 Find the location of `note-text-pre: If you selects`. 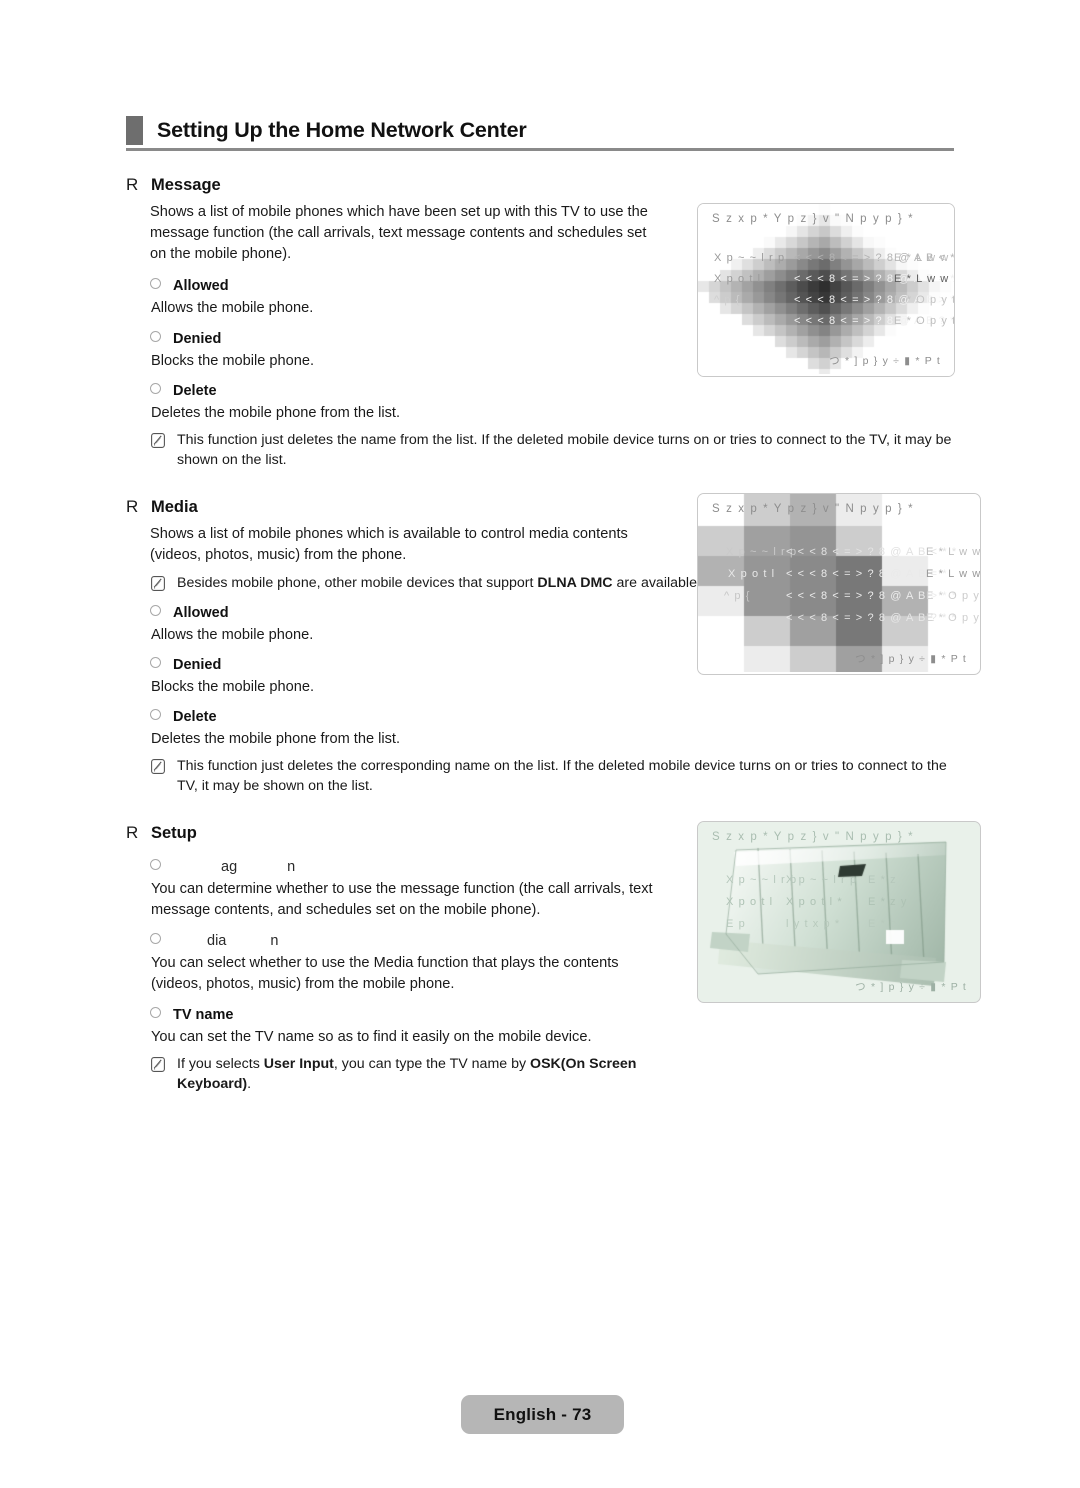

note-text-pre: If you selects is located at coordinates (220, 1064).